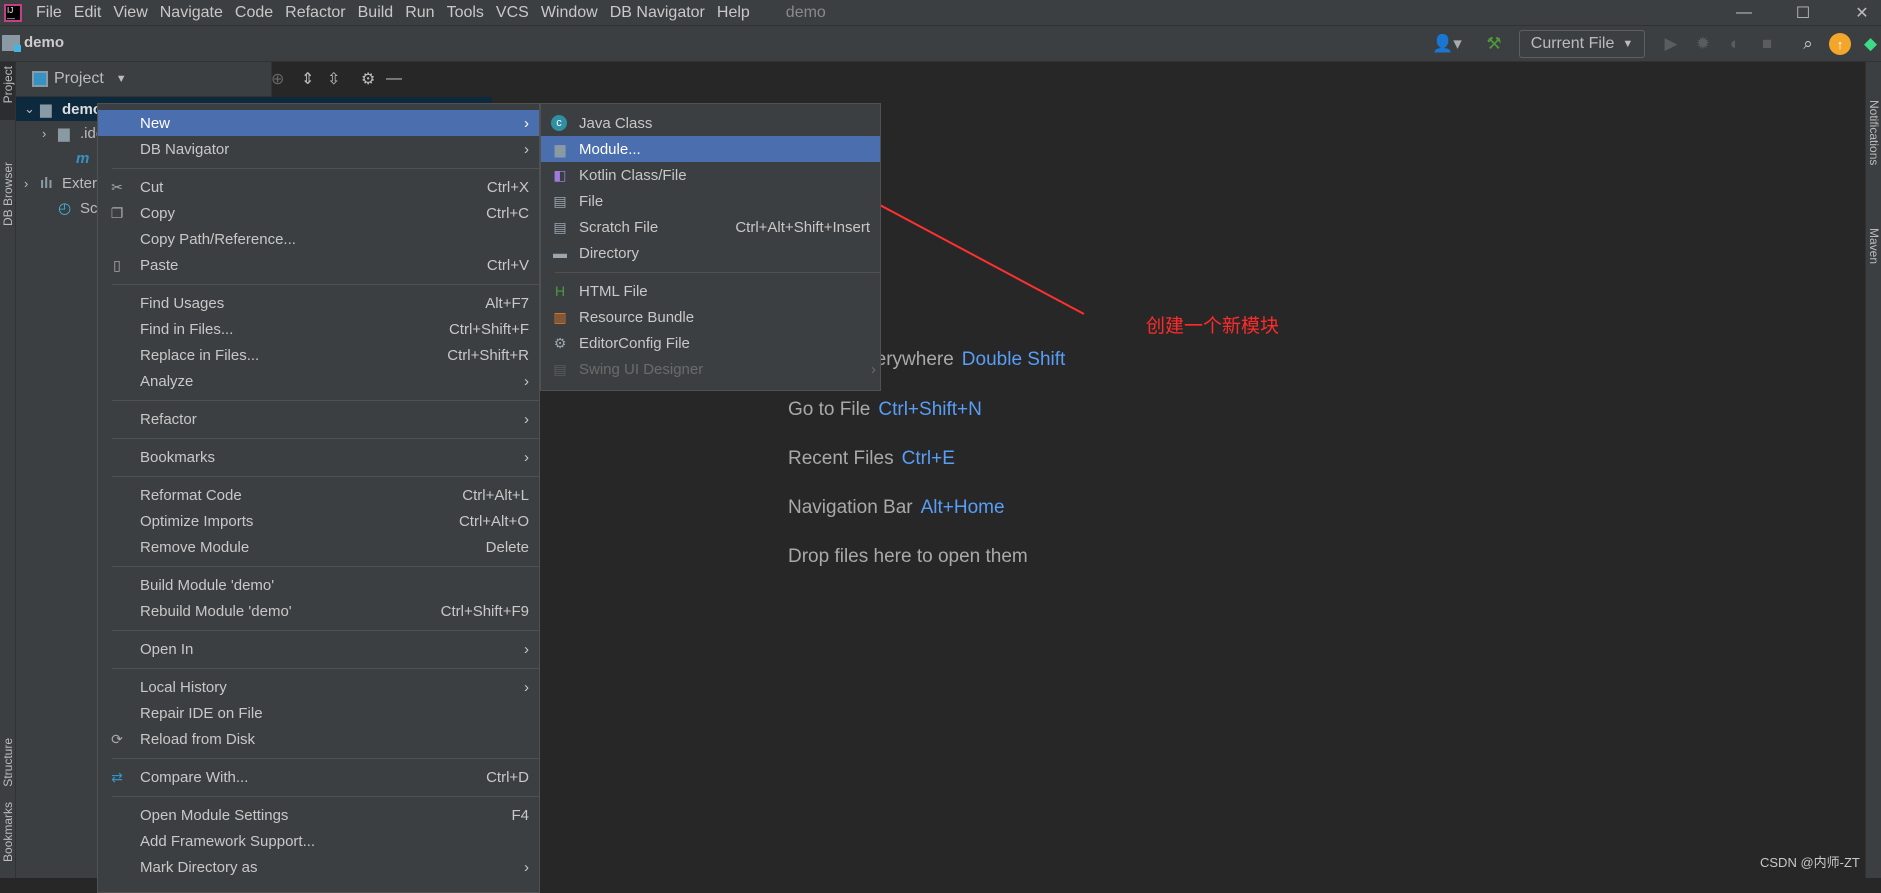 This screenshot has width=1881, height=893. Describe the element at coordinates (318, 381) in the screenshot. I see `menu-item-analyze: Analyze ›` at that location.